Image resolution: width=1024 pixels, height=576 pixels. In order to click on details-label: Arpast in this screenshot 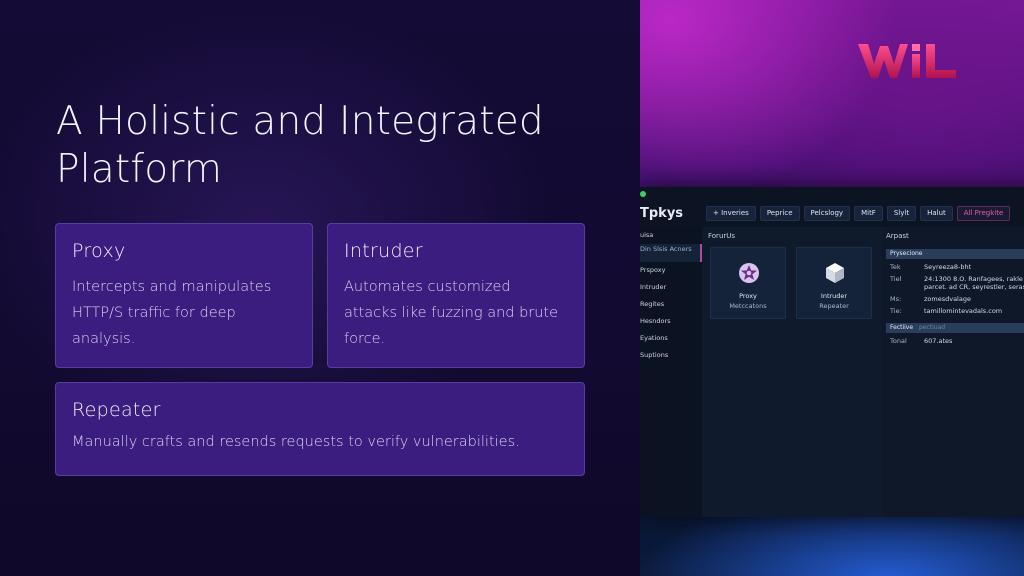, I will do `click(897, 236)`.